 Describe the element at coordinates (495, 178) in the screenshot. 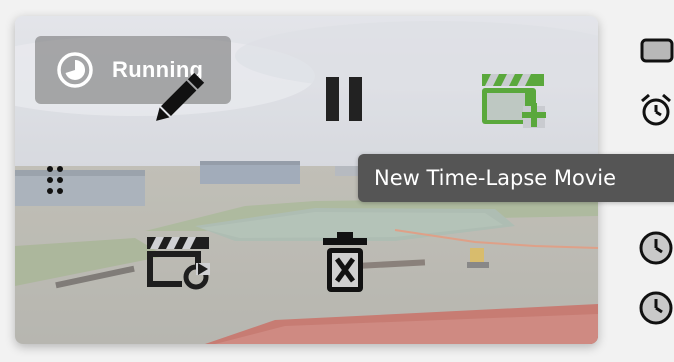

I see `tooltip-text: New Time-Lapse Movie` at that location.